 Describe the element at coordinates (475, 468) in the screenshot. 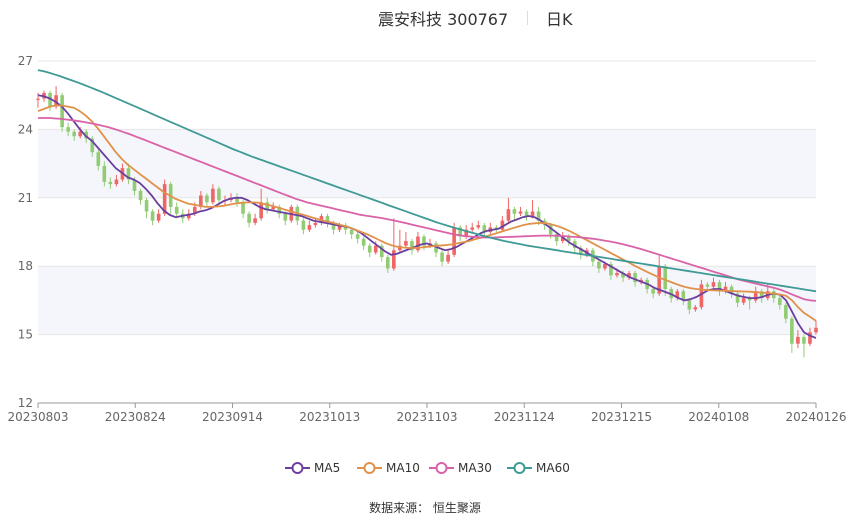

I see `legend-label: MA30` at that location.